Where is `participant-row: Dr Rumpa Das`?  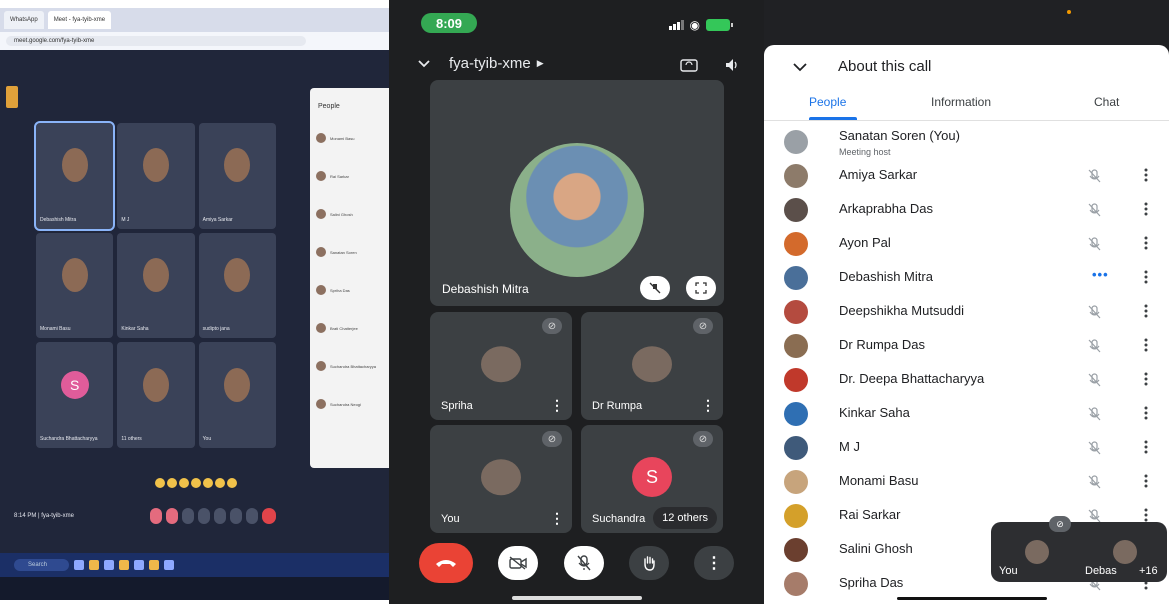
participant-row: Dr Rumpa Das is located at coordinates (966, 346).